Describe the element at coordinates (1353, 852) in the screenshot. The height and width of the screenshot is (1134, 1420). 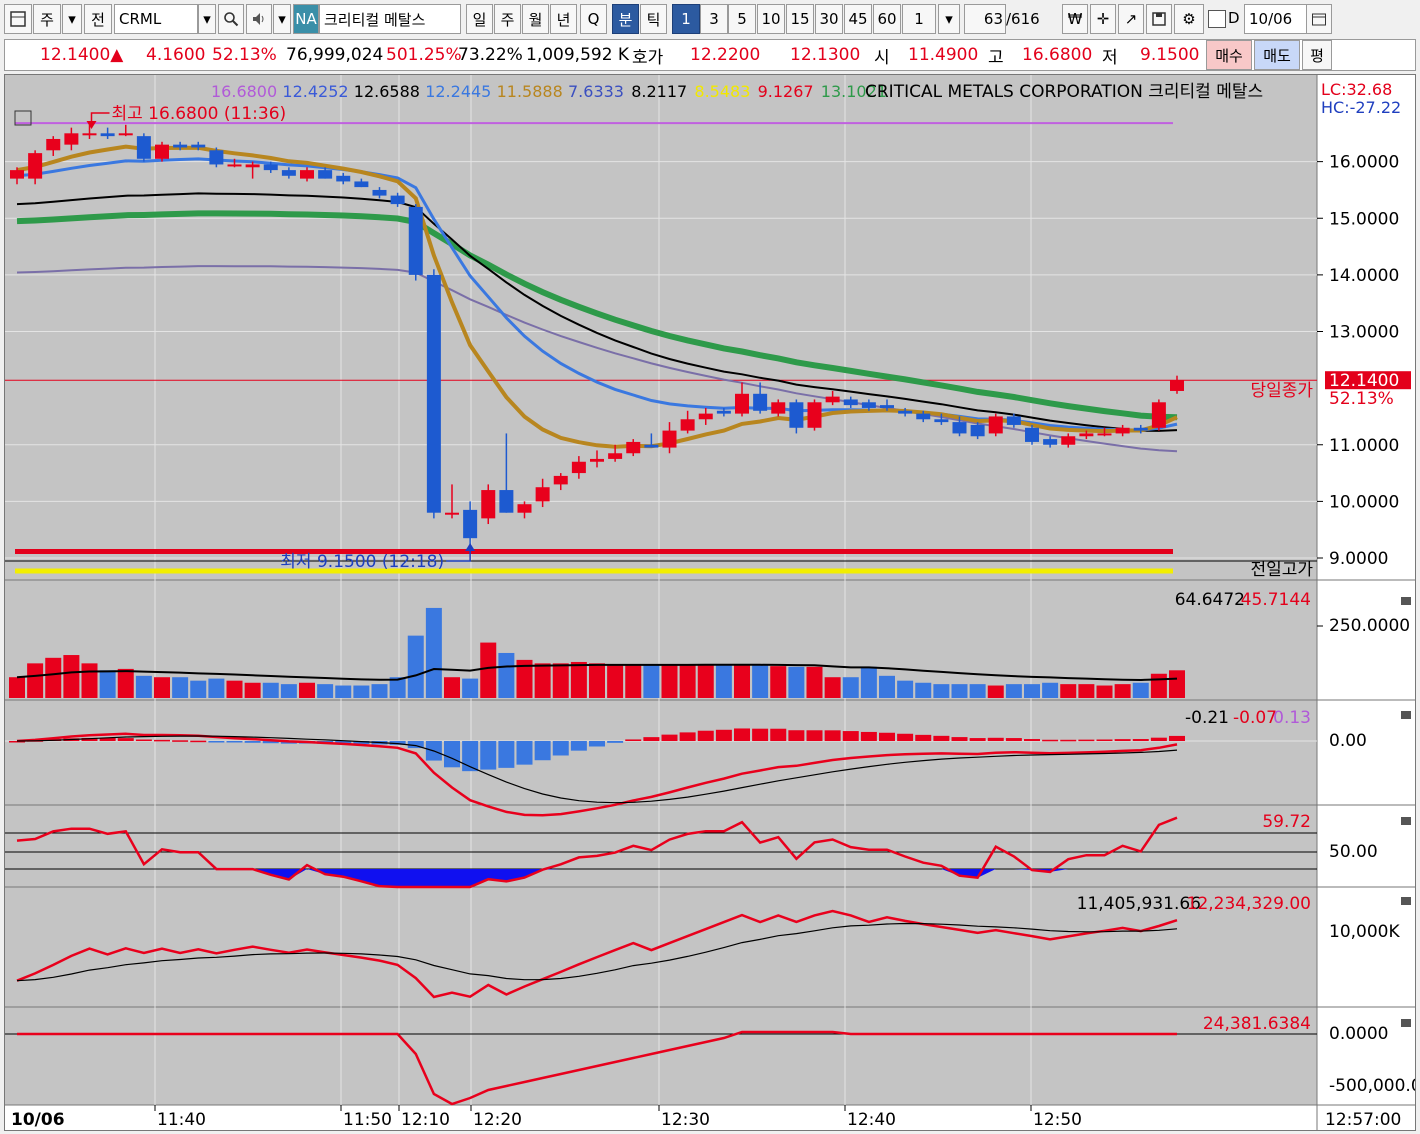
I see `rsi-axis-label: 50.00` at that location.